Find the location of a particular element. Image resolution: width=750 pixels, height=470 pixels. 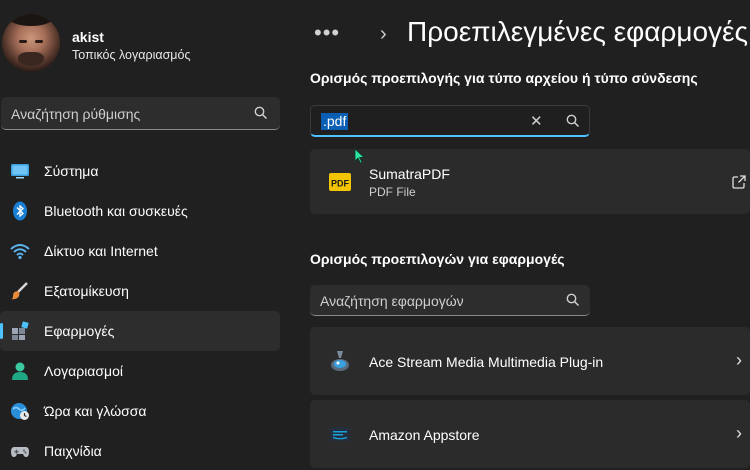

profile-name: akist is located at coordinates (88, 37).